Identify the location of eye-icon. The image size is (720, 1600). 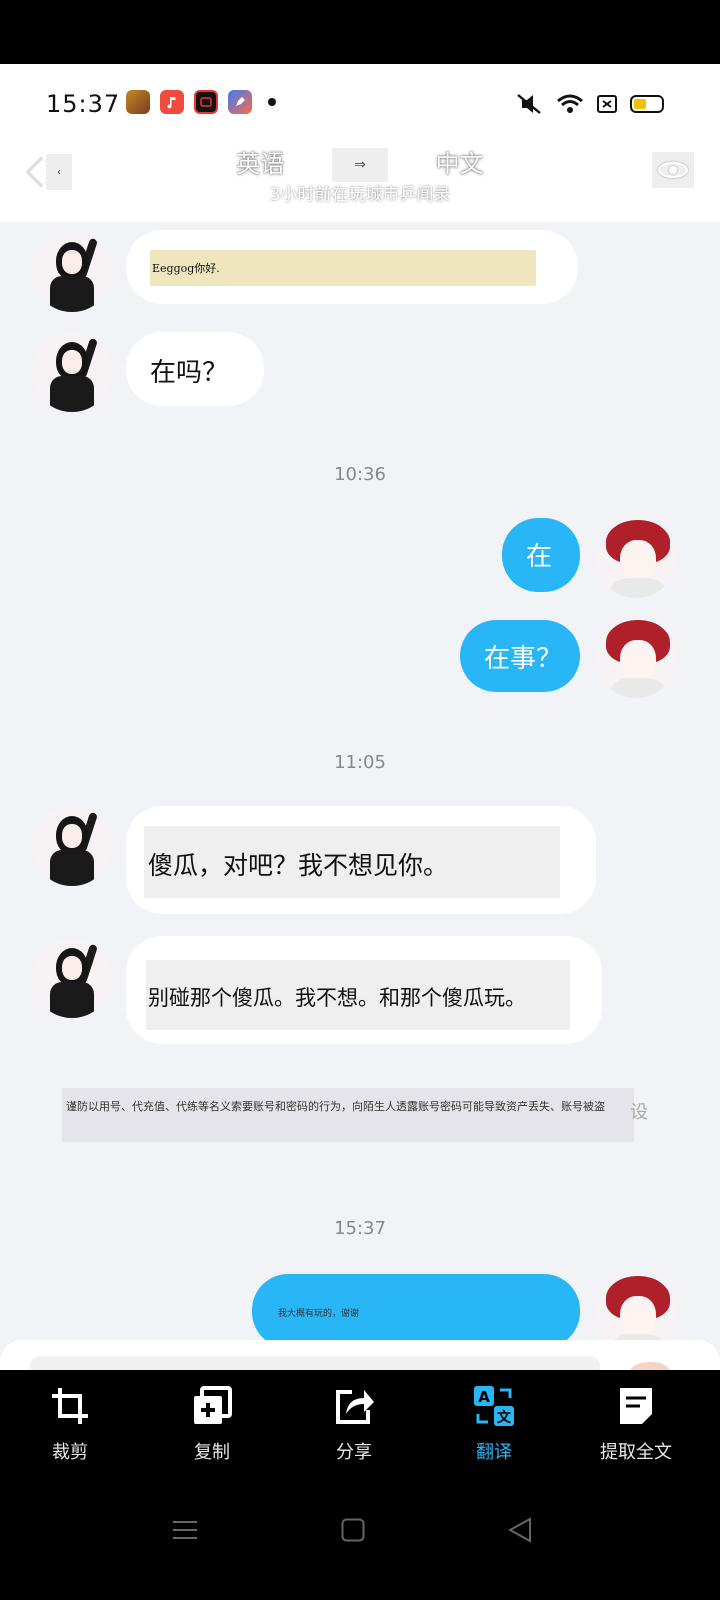
(673, 170).